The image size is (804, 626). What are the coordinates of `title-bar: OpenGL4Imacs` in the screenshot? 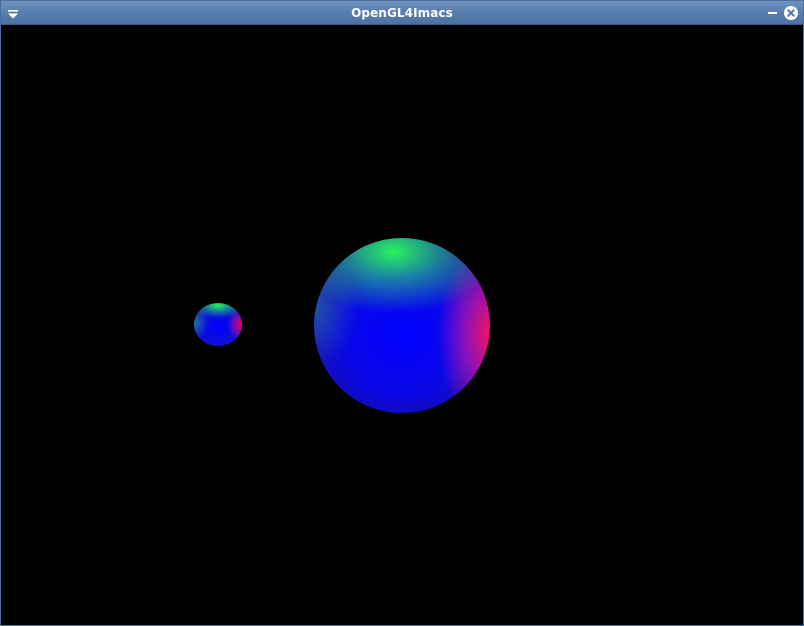 It's located at (402, 13).